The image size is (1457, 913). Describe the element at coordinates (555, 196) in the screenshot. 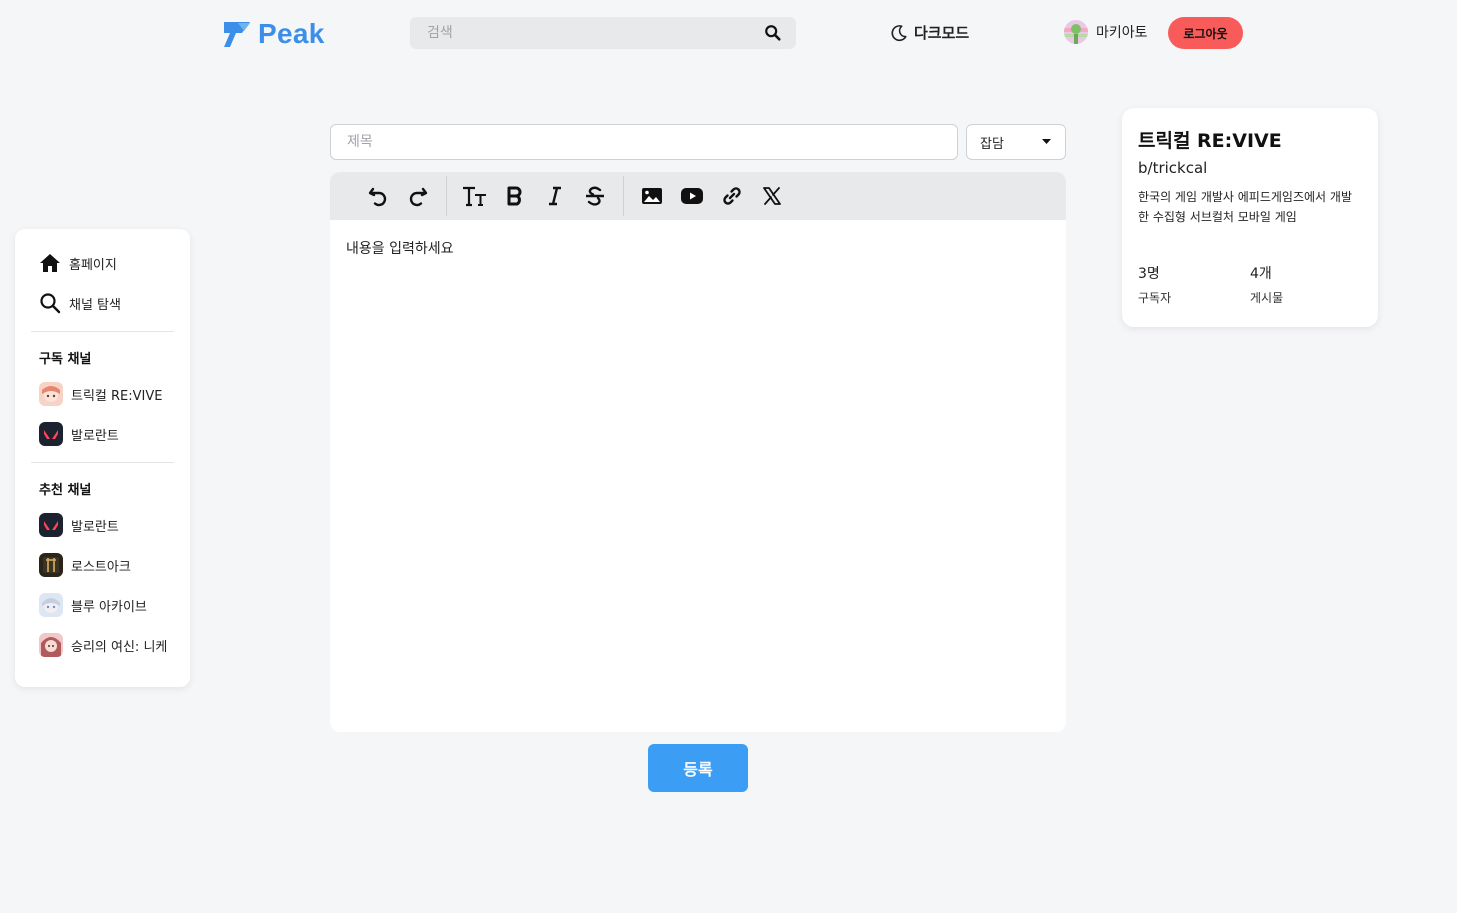

I see `italic-icon` at that location.